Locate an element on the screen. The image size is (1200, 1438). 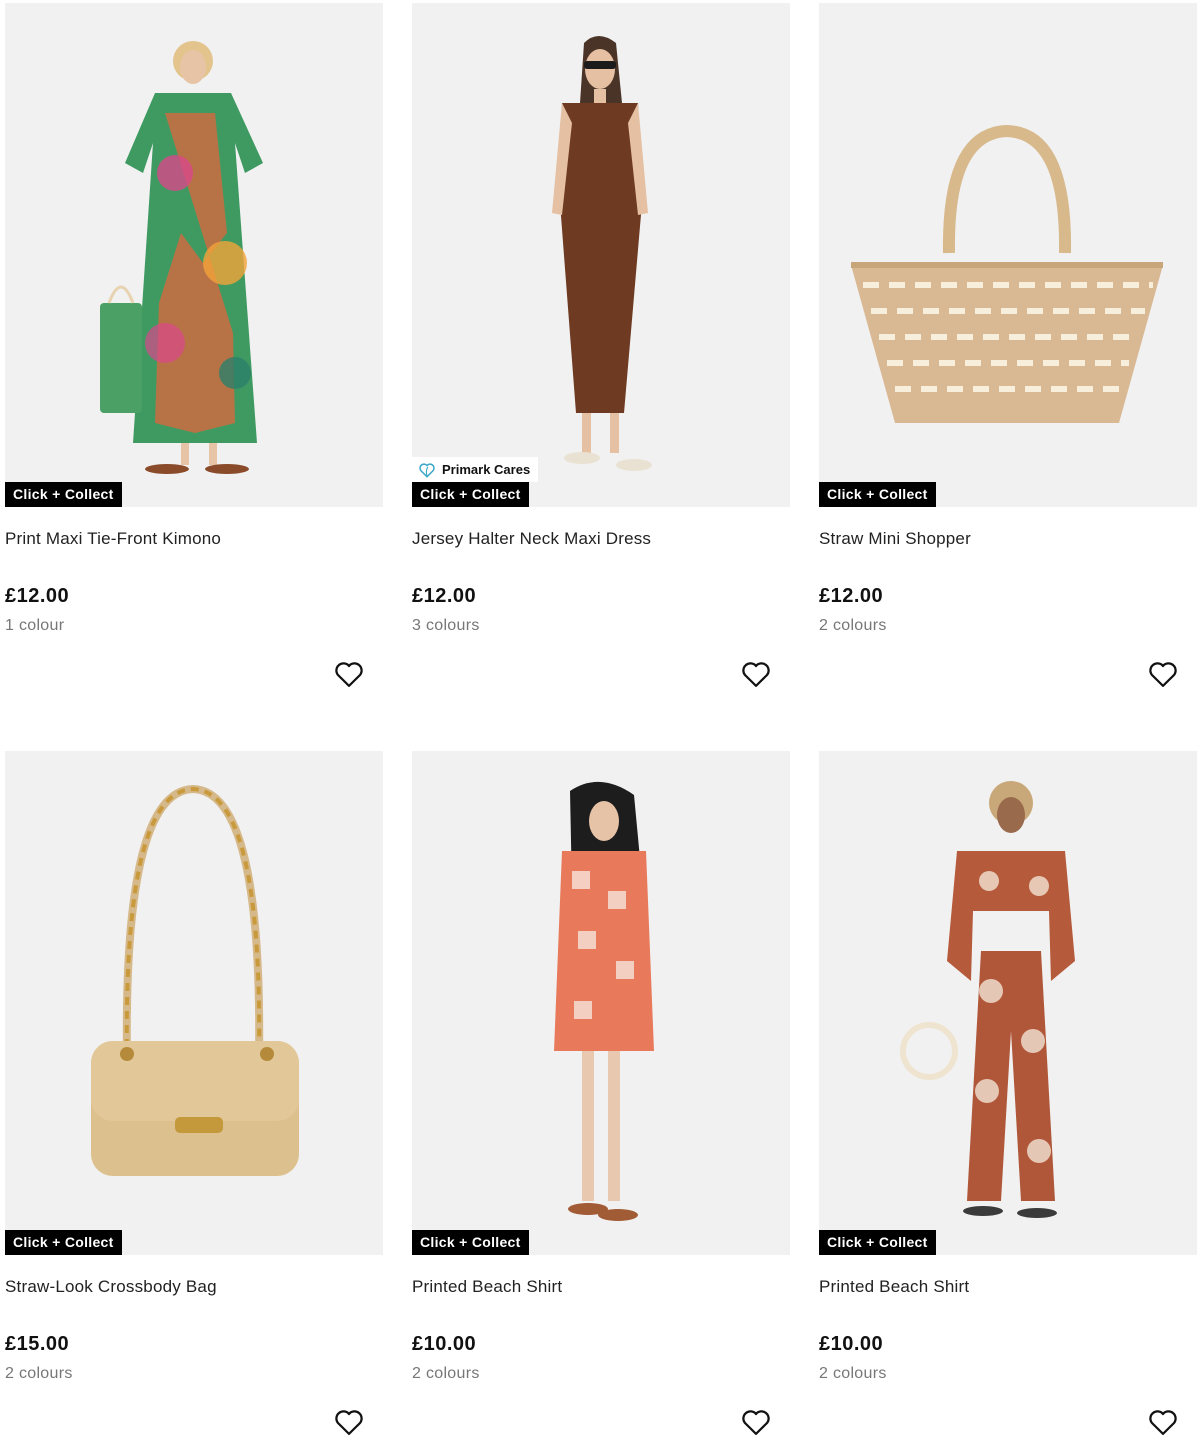
product-price: £15.00 is located at coordinates (37, 1344).